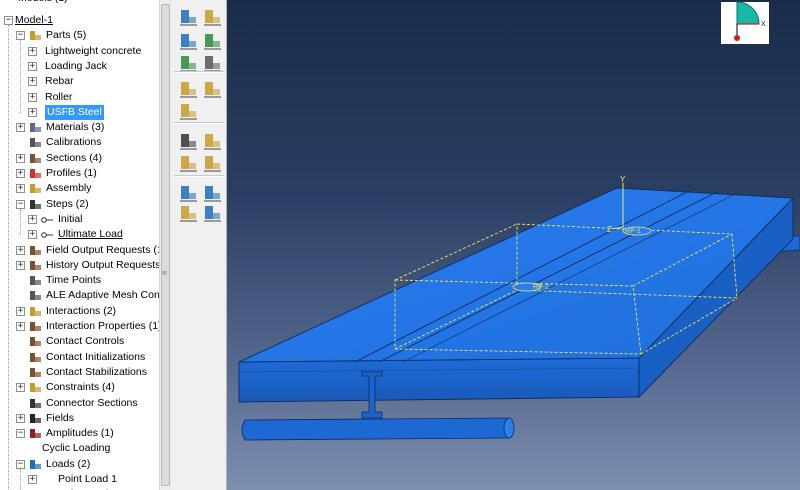  Describe the element at coordinates (79, 357) in the screenshot. I see `tree-item-contact-initializations: Contact Initializations` at that location.